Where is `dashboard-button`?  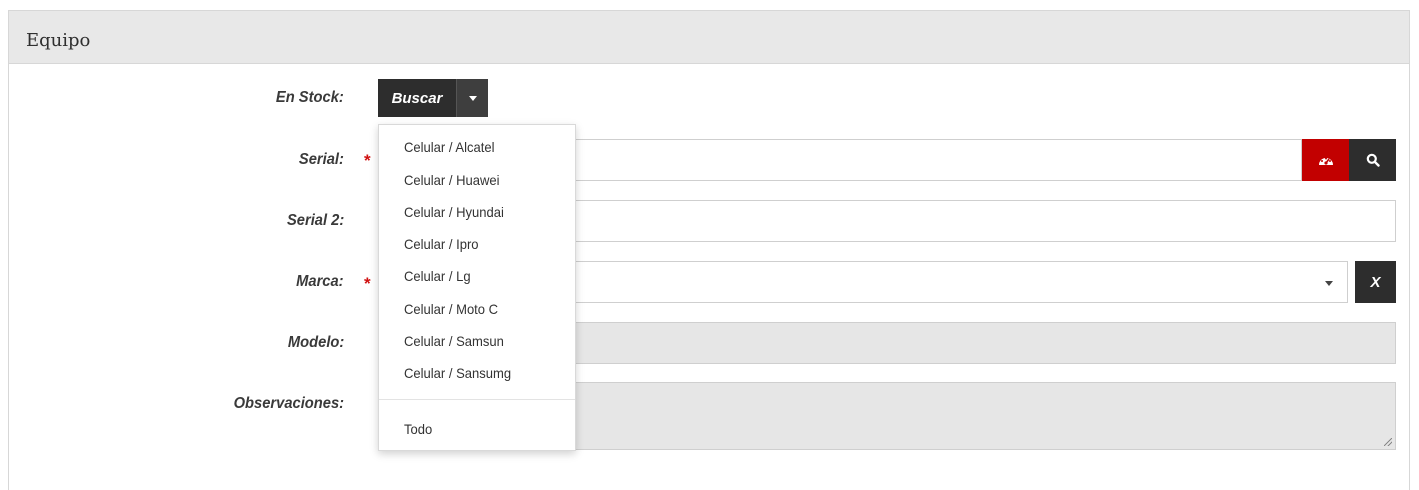 dashboard-button is located at coordinates (1325, 160).